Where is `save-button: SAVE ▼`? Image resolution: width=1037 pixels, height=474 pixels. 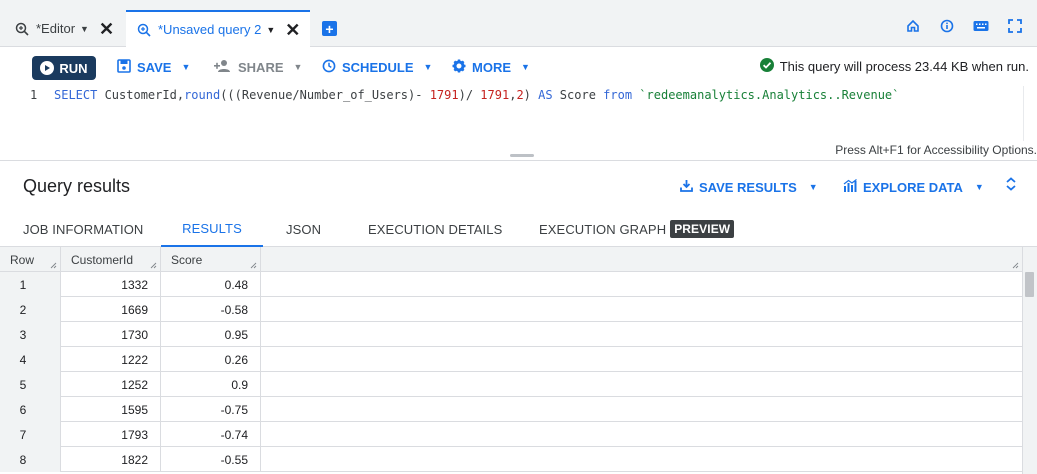
save-button: SAVE ▼ is located at coordinates (153, 67).